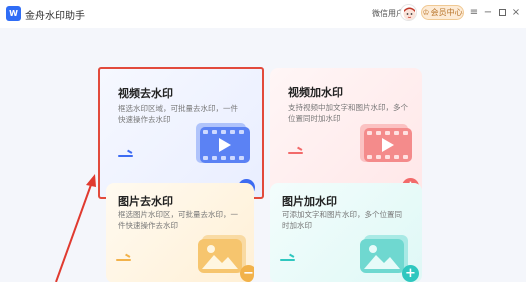  I want to click on menu-icon: ≡, so click(474, 12).